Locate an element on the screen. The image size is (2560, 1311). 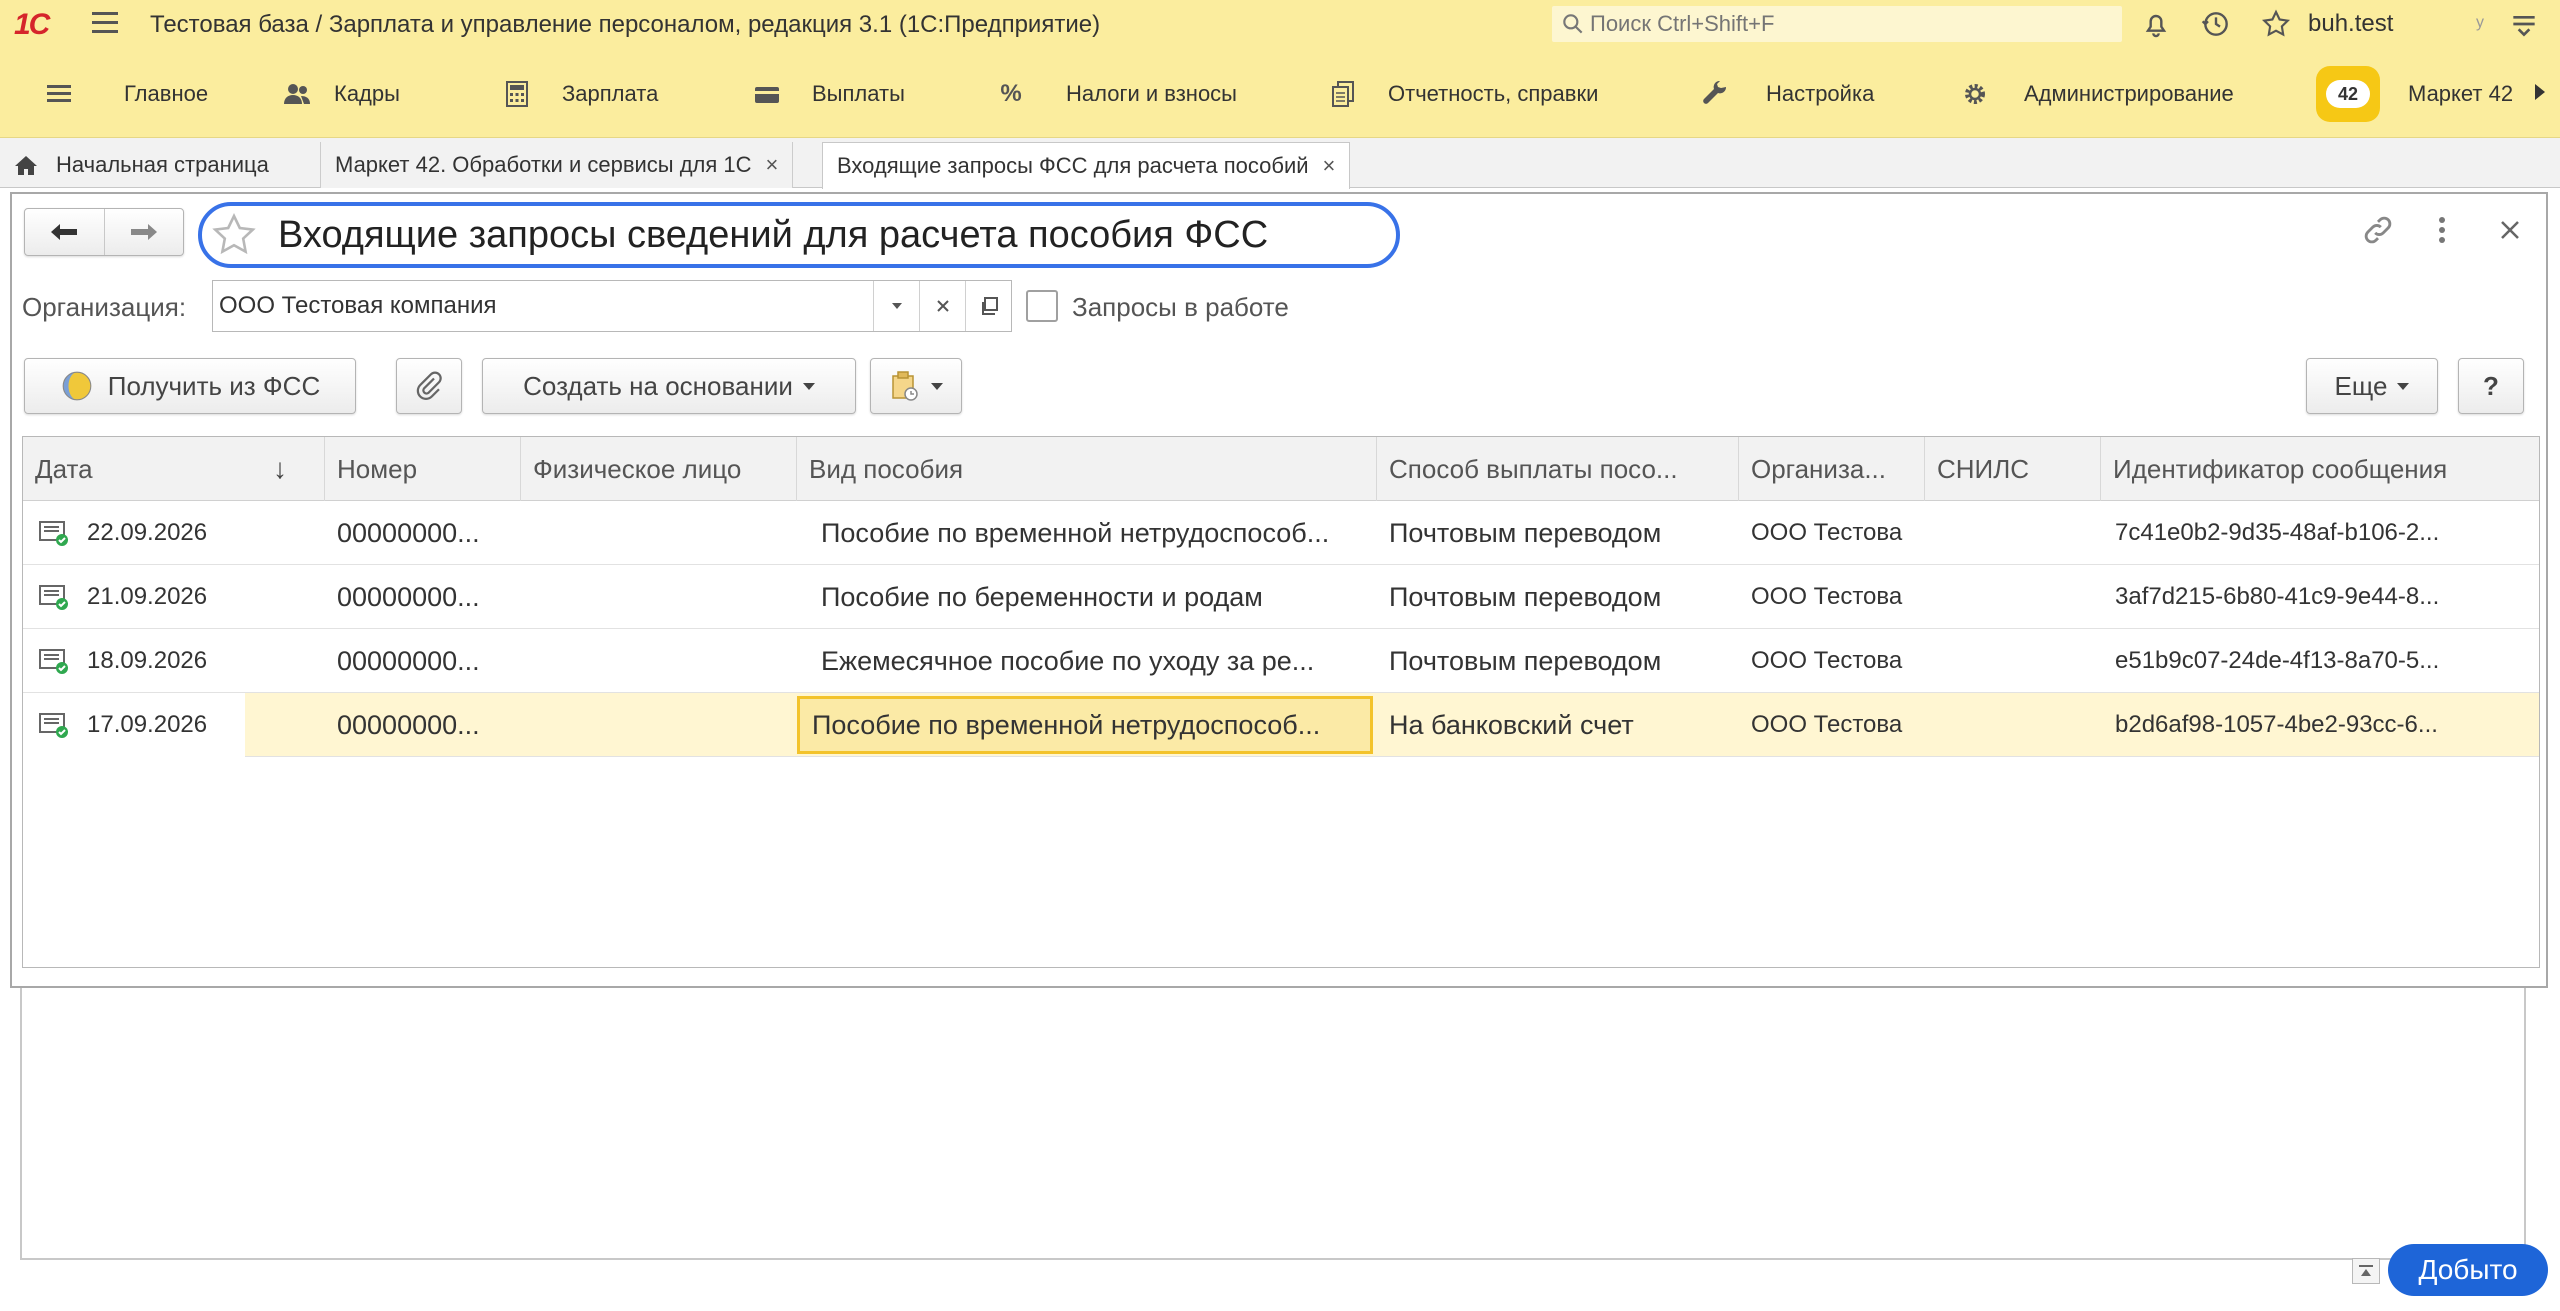
section-settings: Настройка is located at coordinates (1787, 94).